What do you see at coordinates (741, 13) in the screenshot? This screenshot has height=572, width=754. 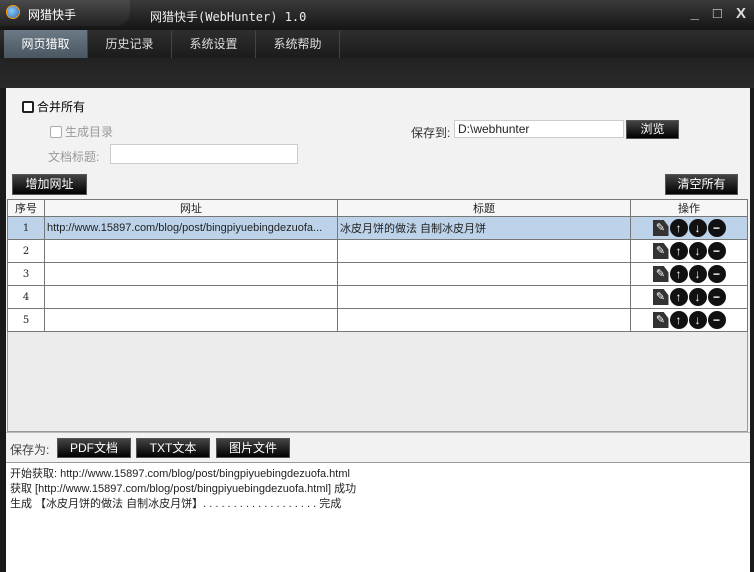 I see `close-button: X` at bounding box center [741, 13].